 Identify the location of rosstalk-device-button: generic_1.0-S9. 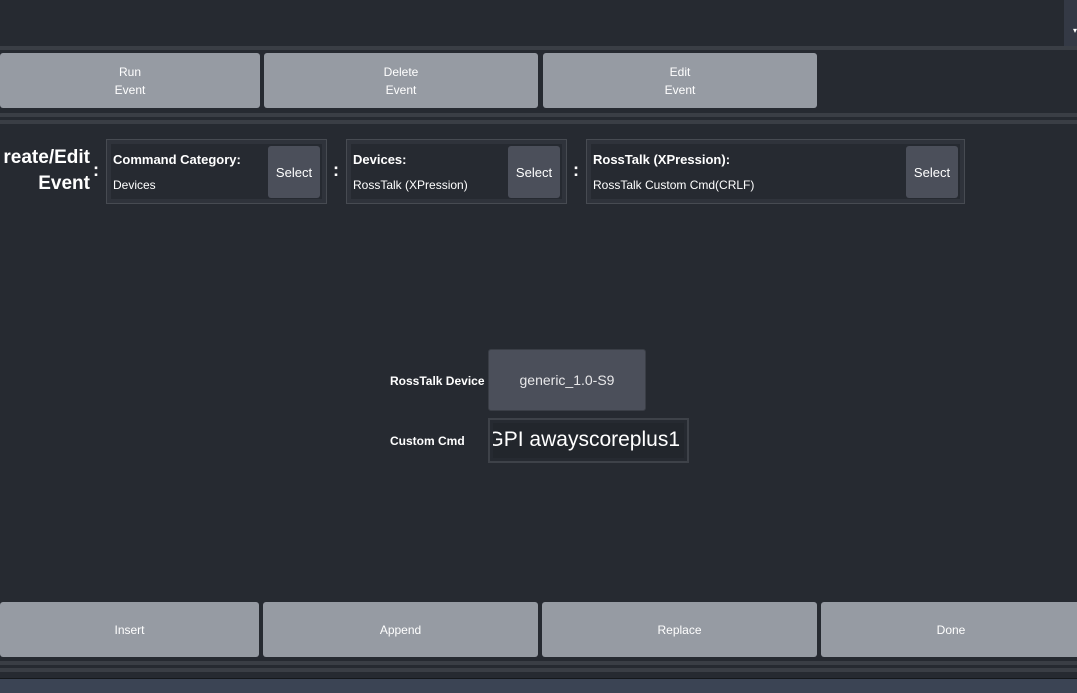
(567, 380).